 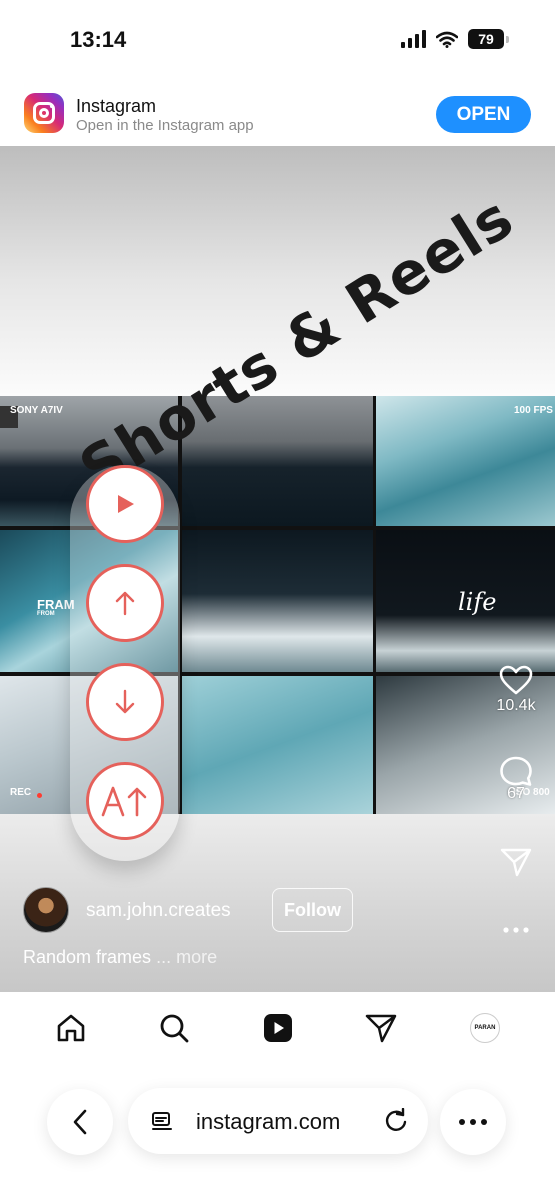 I want to click on banner-title: Instagram, so click(x=116, y=106).